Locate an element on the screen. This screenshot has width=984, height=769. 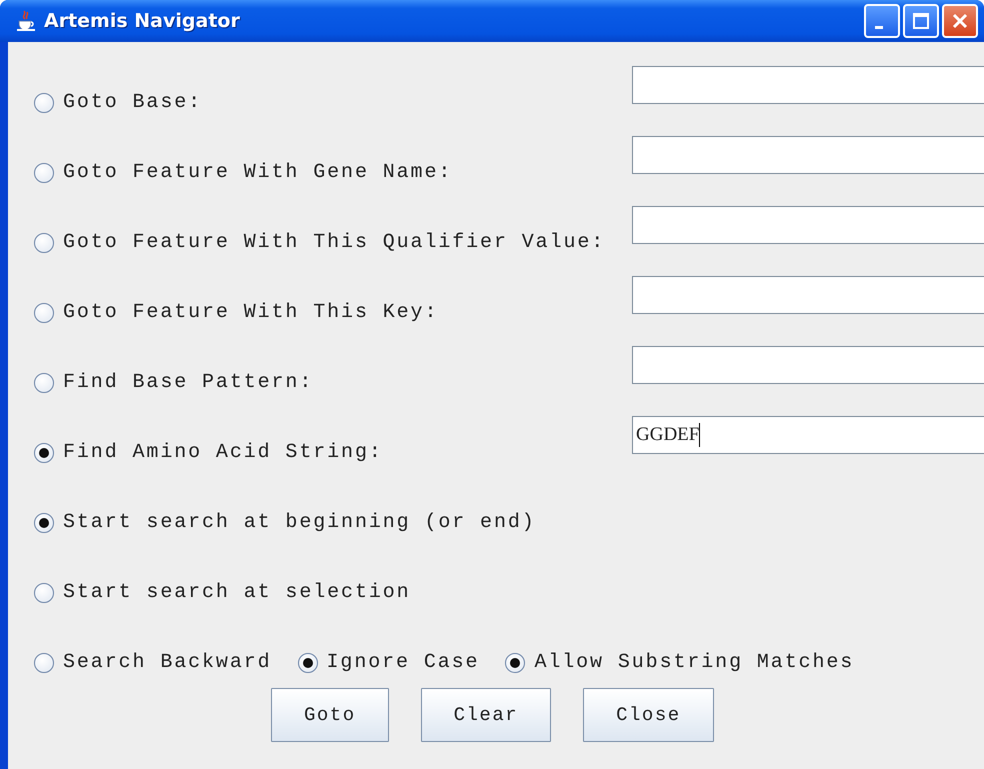
option-label: Goto Feature With This Key: is located at coordinates (250, 312).